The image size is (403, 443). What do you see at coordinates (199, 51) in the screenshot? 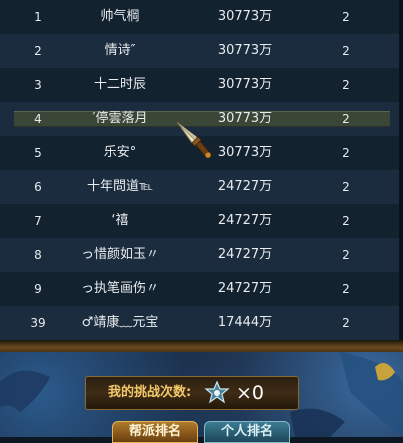
I see `ranking-row: 2 情诗″ 30773万 2` at bounding box center [199, 51].